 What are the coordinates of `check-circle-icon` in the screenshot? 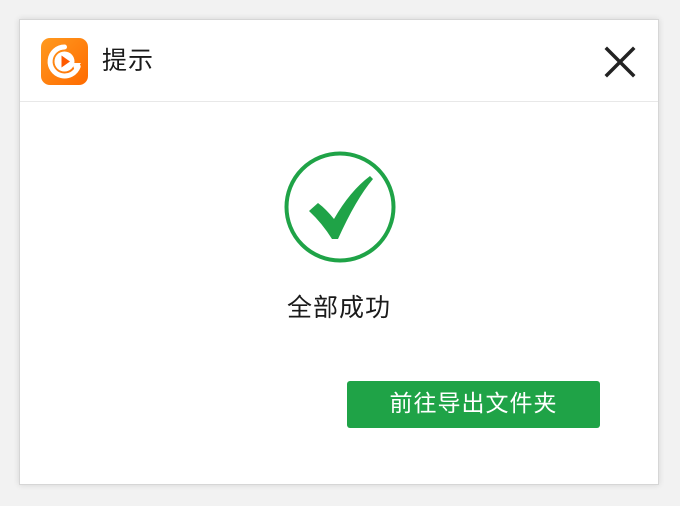 It's located at (340, 207).